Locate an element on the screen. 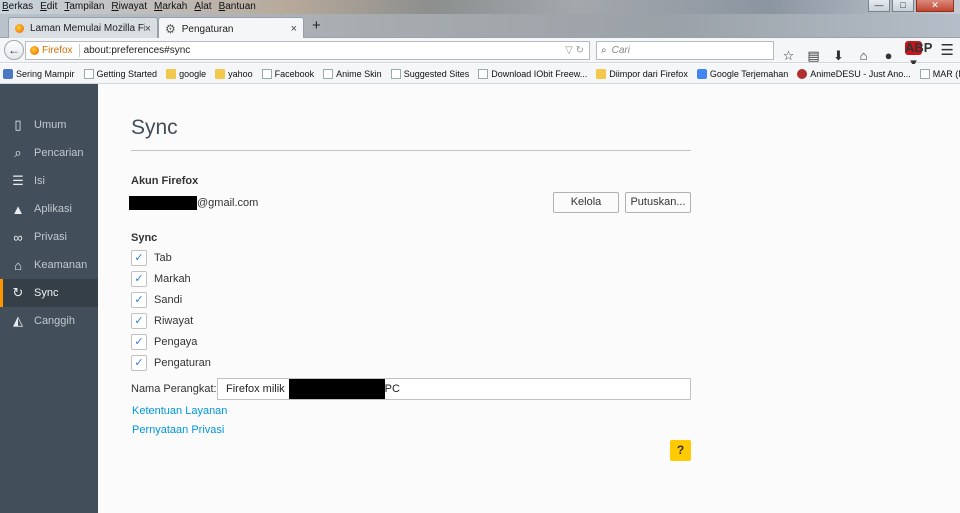 This screenshot has width=960, height=513. sidebar-item-isi: ☰ Isi is located at coordinates (49, 181).